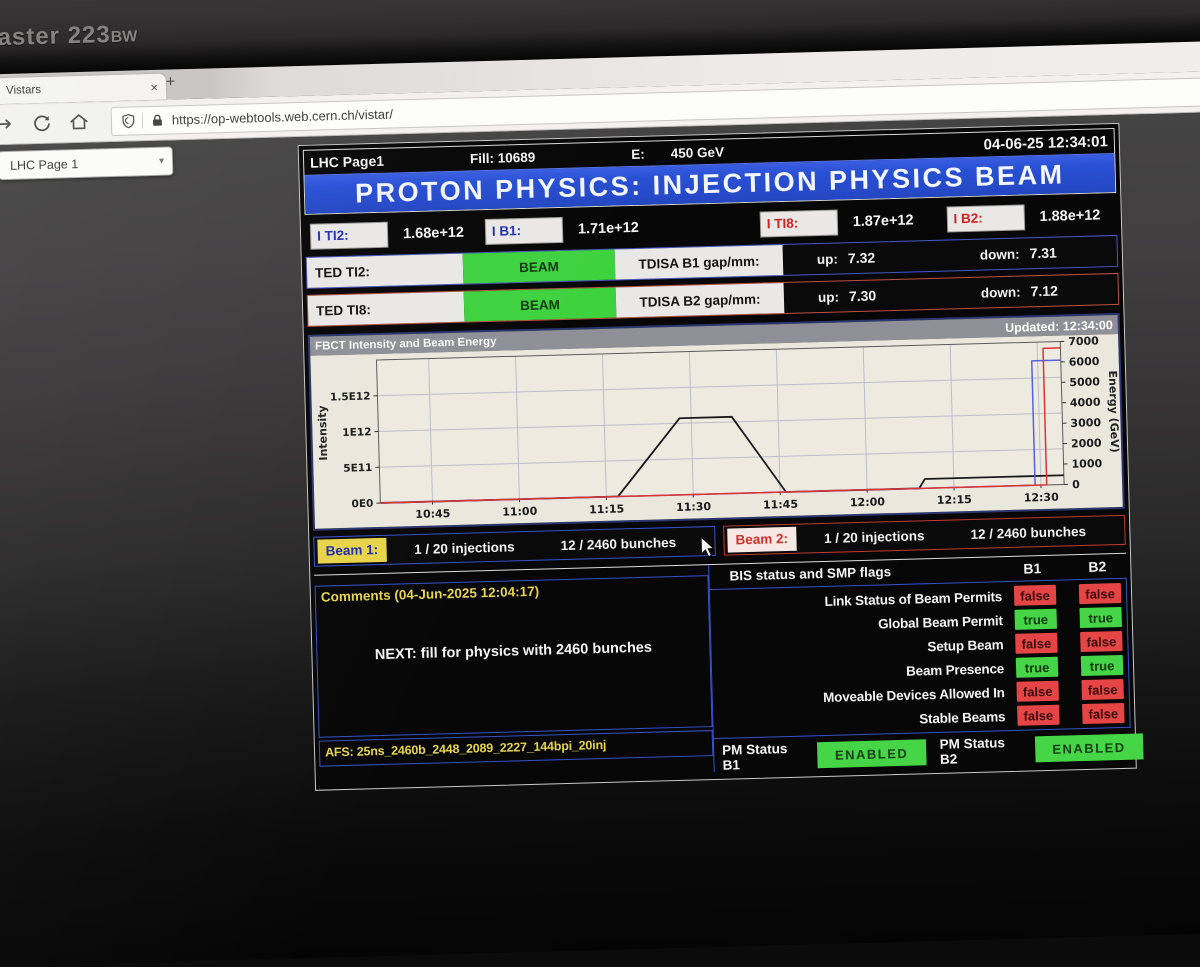 The width and height of the screenshot is (1200, 967). Describe the element at coordinates (1085, 403) in the screenshot. I see `svg-text: 4000` at that location.